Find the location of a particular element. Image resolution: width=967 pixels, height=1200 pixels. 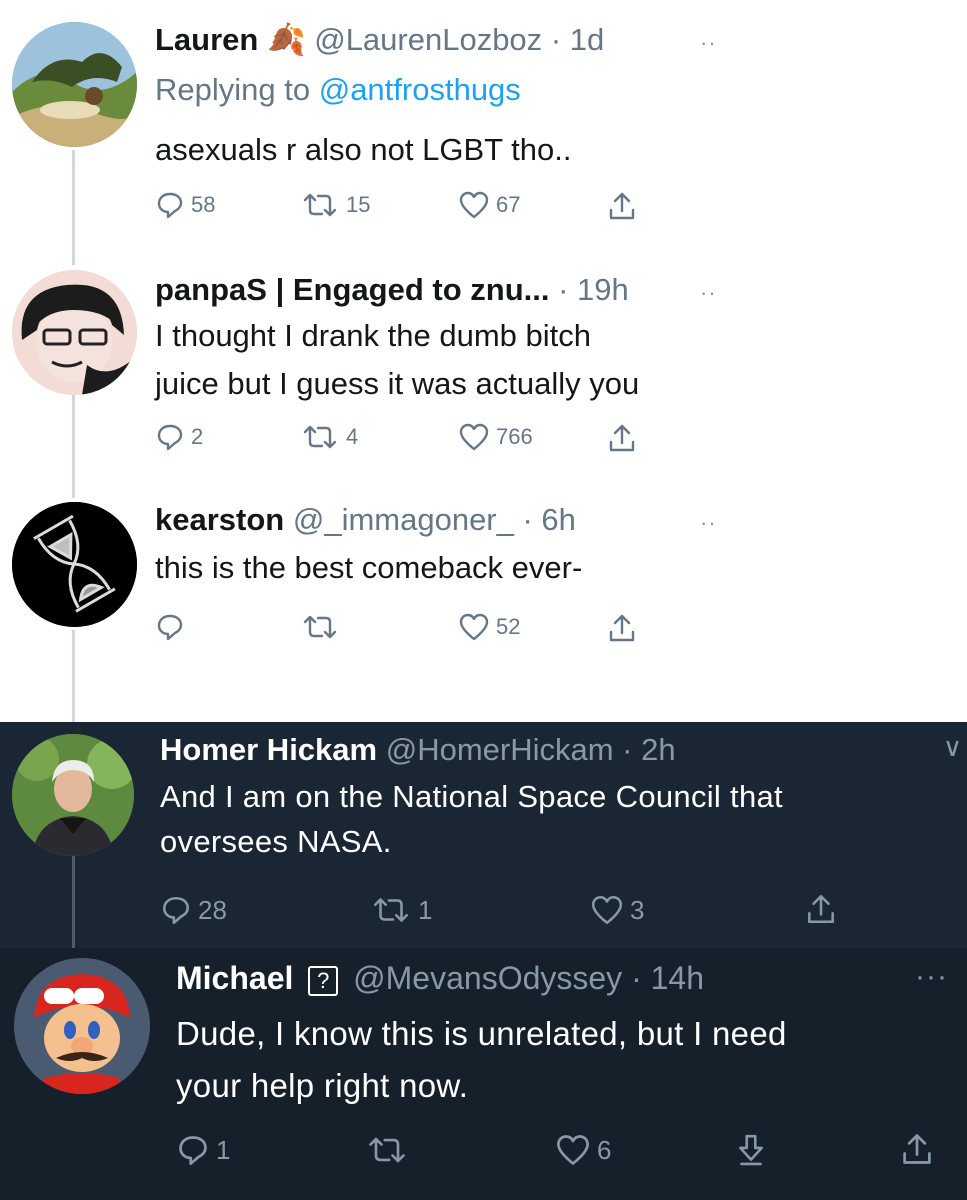

reply-count: 2 is located at coordinates (197, 436).